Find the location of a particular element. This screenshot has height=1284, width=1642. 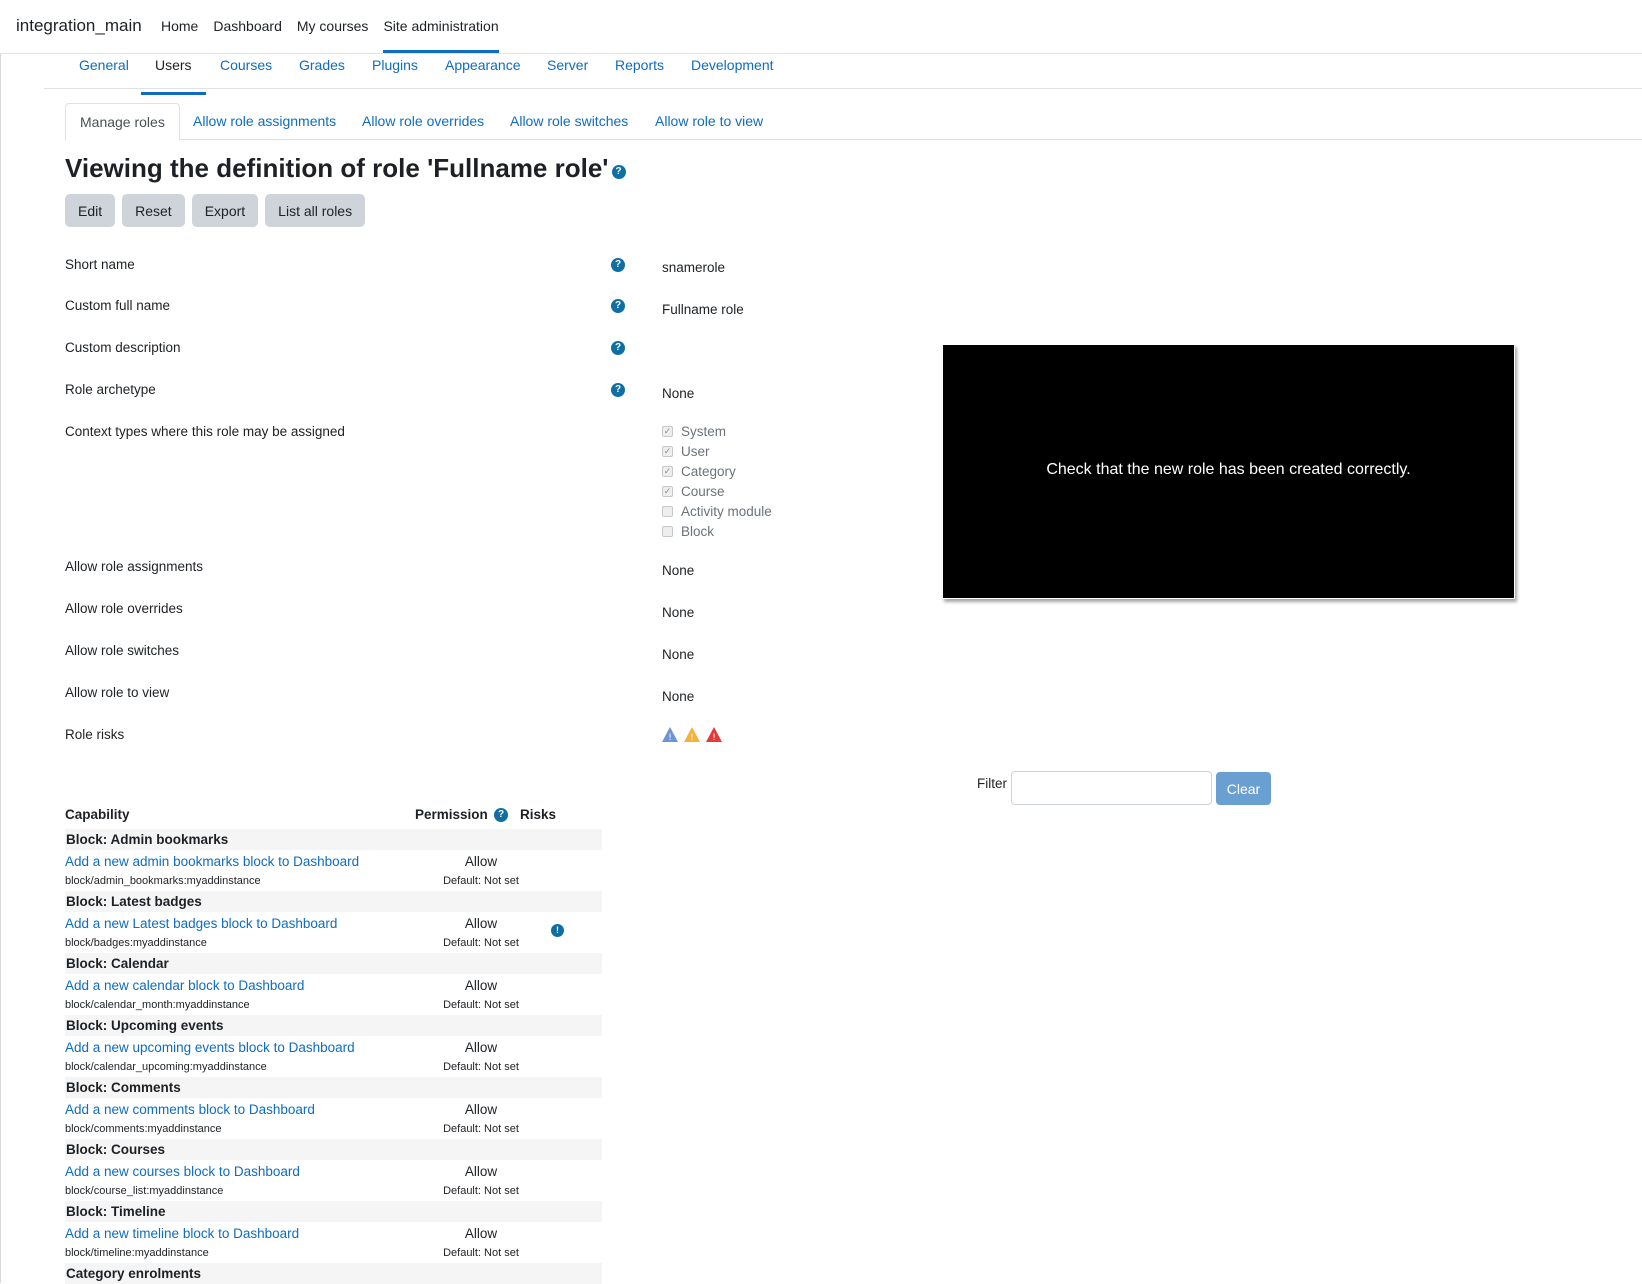

secondary-tab-development: Development is located at coordinates (732, 75).